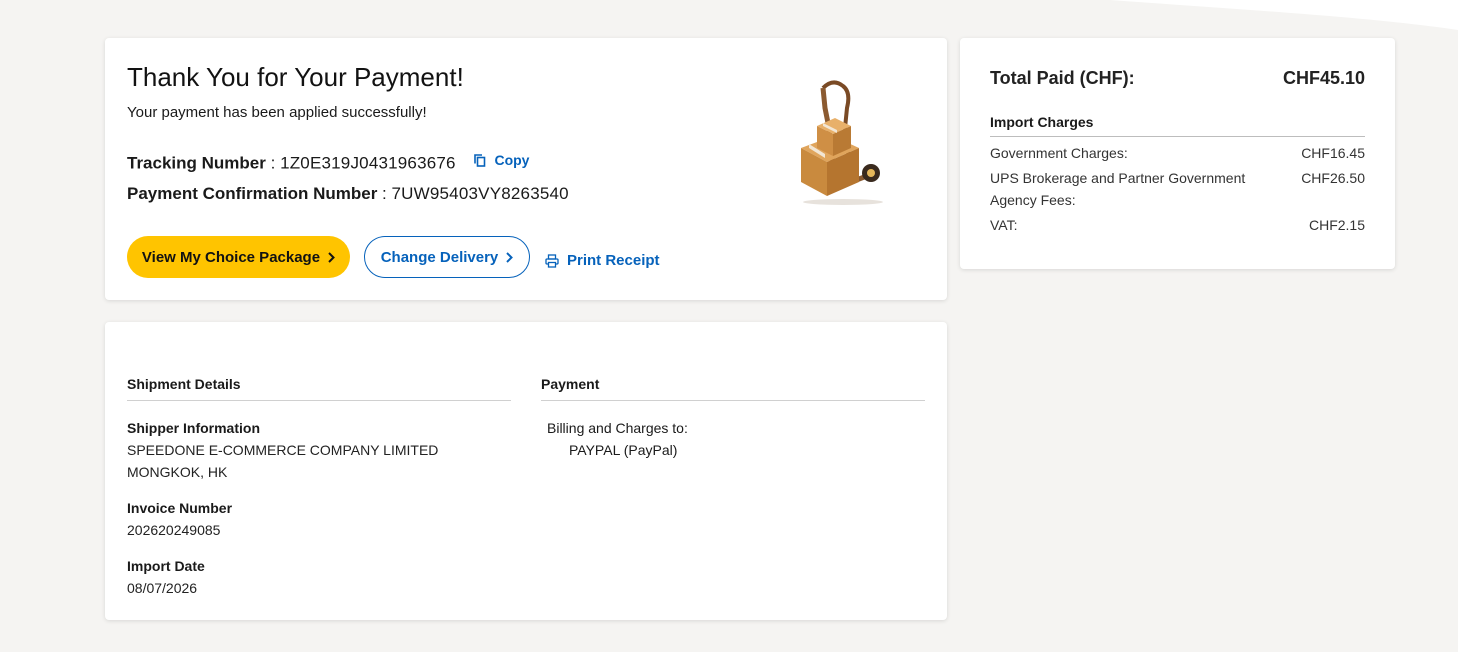  Describe the element at coordinates (162, 588) in the screenshot. I see `import-date-value: 08/07/2026` at that location.